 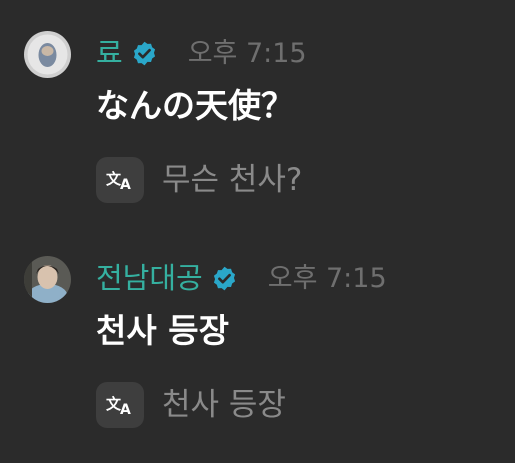 What do you see at coordinates (224, 404) in the screenshot?
I see `translation-text: 천사 등장` at bounding box center [224, 404].